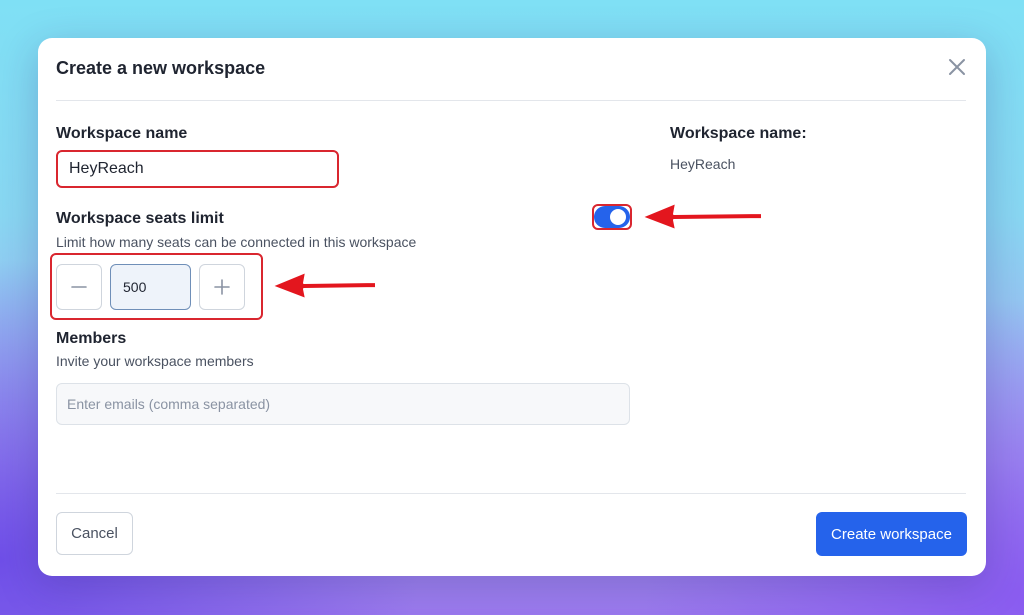 Image resolution: width=1024 pixels, height=615 pixels. Describe the element at coordinates (140, 218) in the screenshot. I see `seats-limit-label: Workspace seats limit` at that location.